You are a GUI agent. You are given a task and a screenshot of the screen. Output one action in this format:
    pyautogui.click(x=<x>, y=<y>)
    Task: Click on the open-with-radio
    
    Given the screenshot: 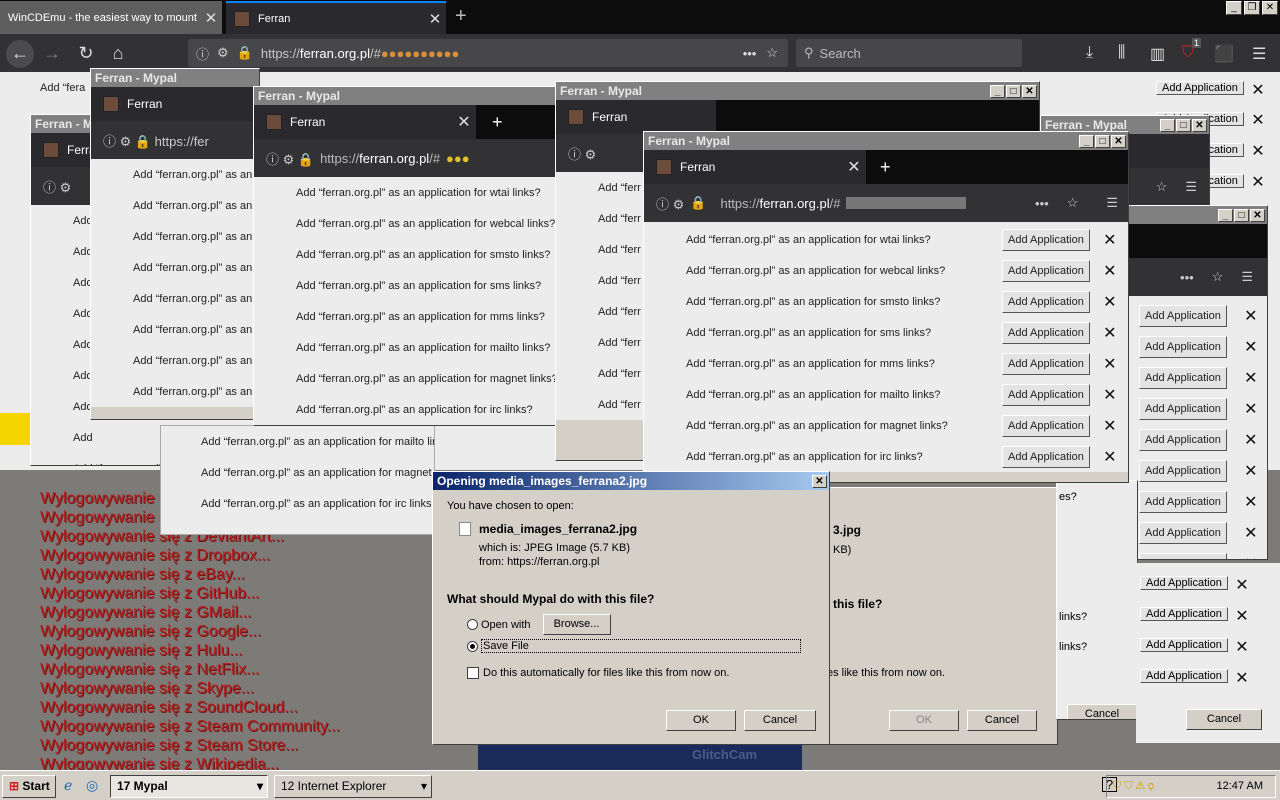 What is the action you would take?
    pyautogui.click(x=472, y=624)
    